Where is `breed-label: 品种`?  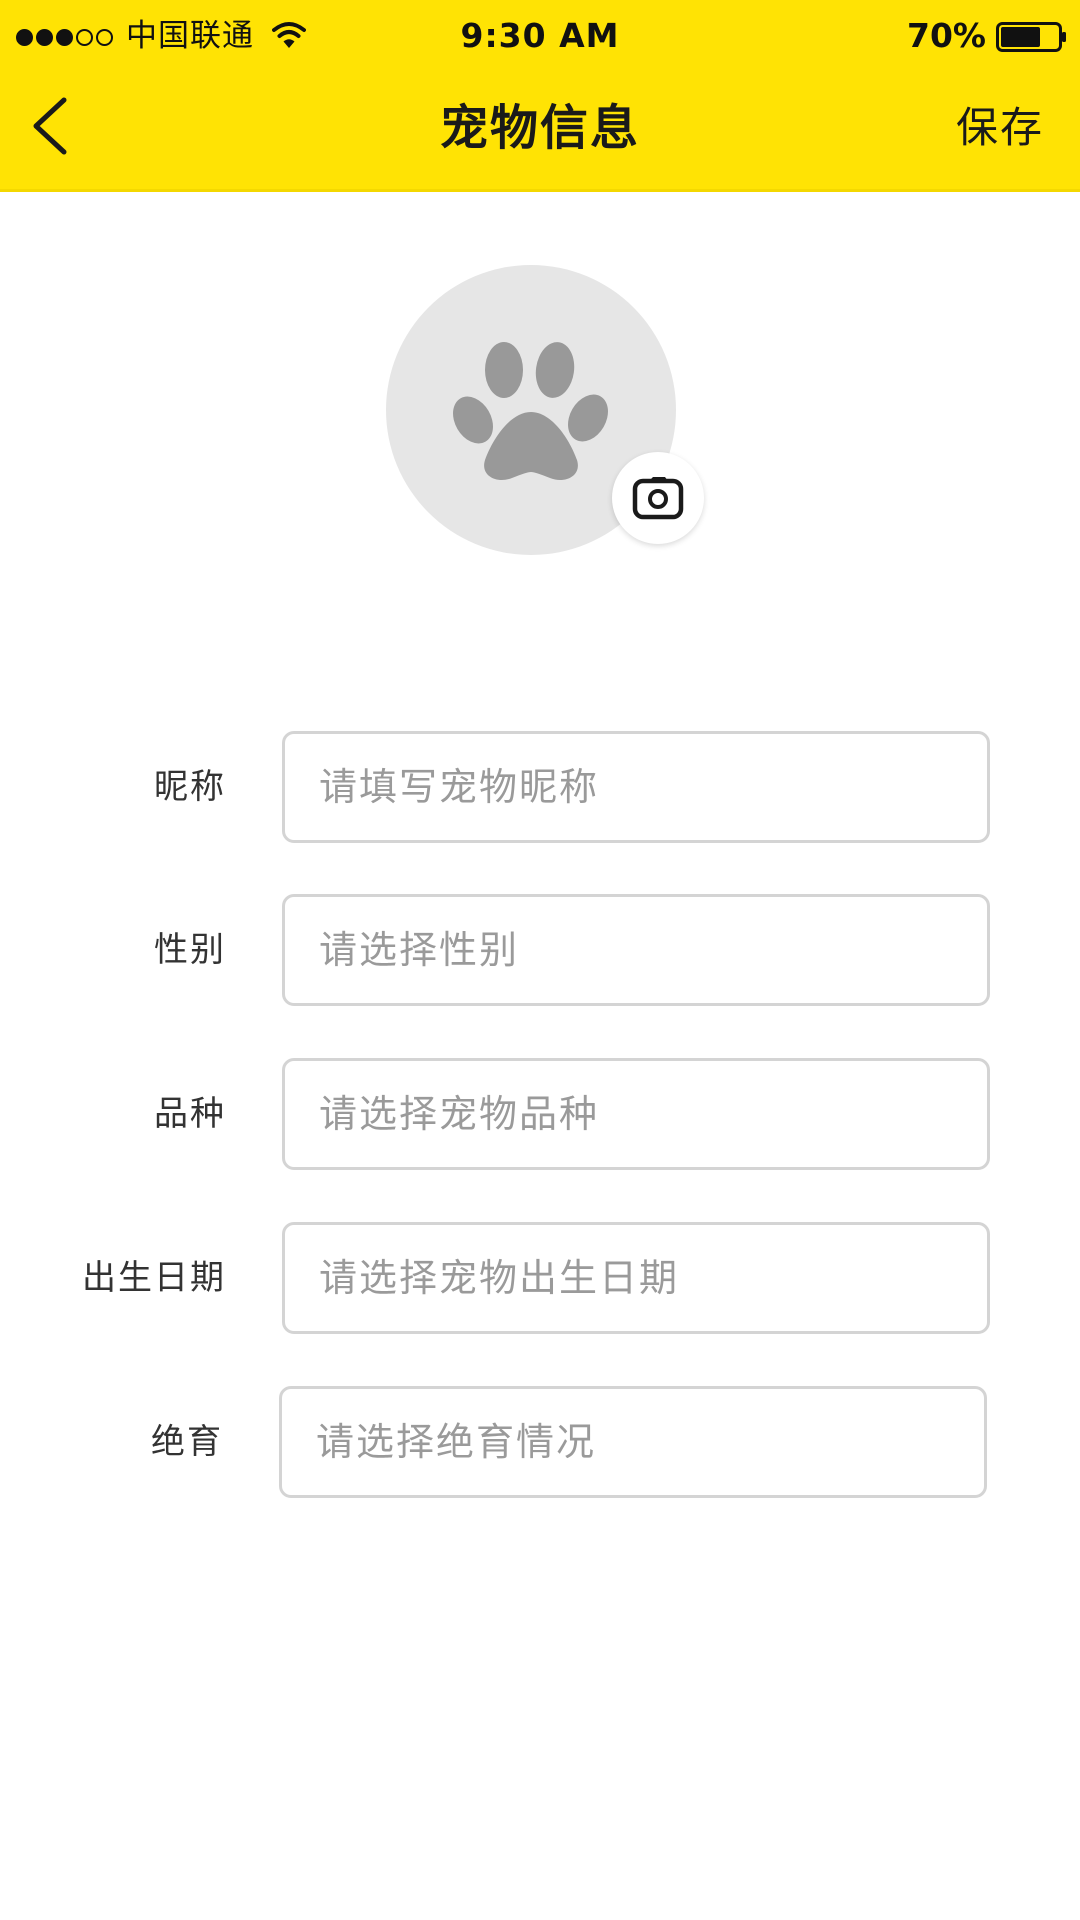
breed-label: 品种 is located at coordinates (190, 1114).